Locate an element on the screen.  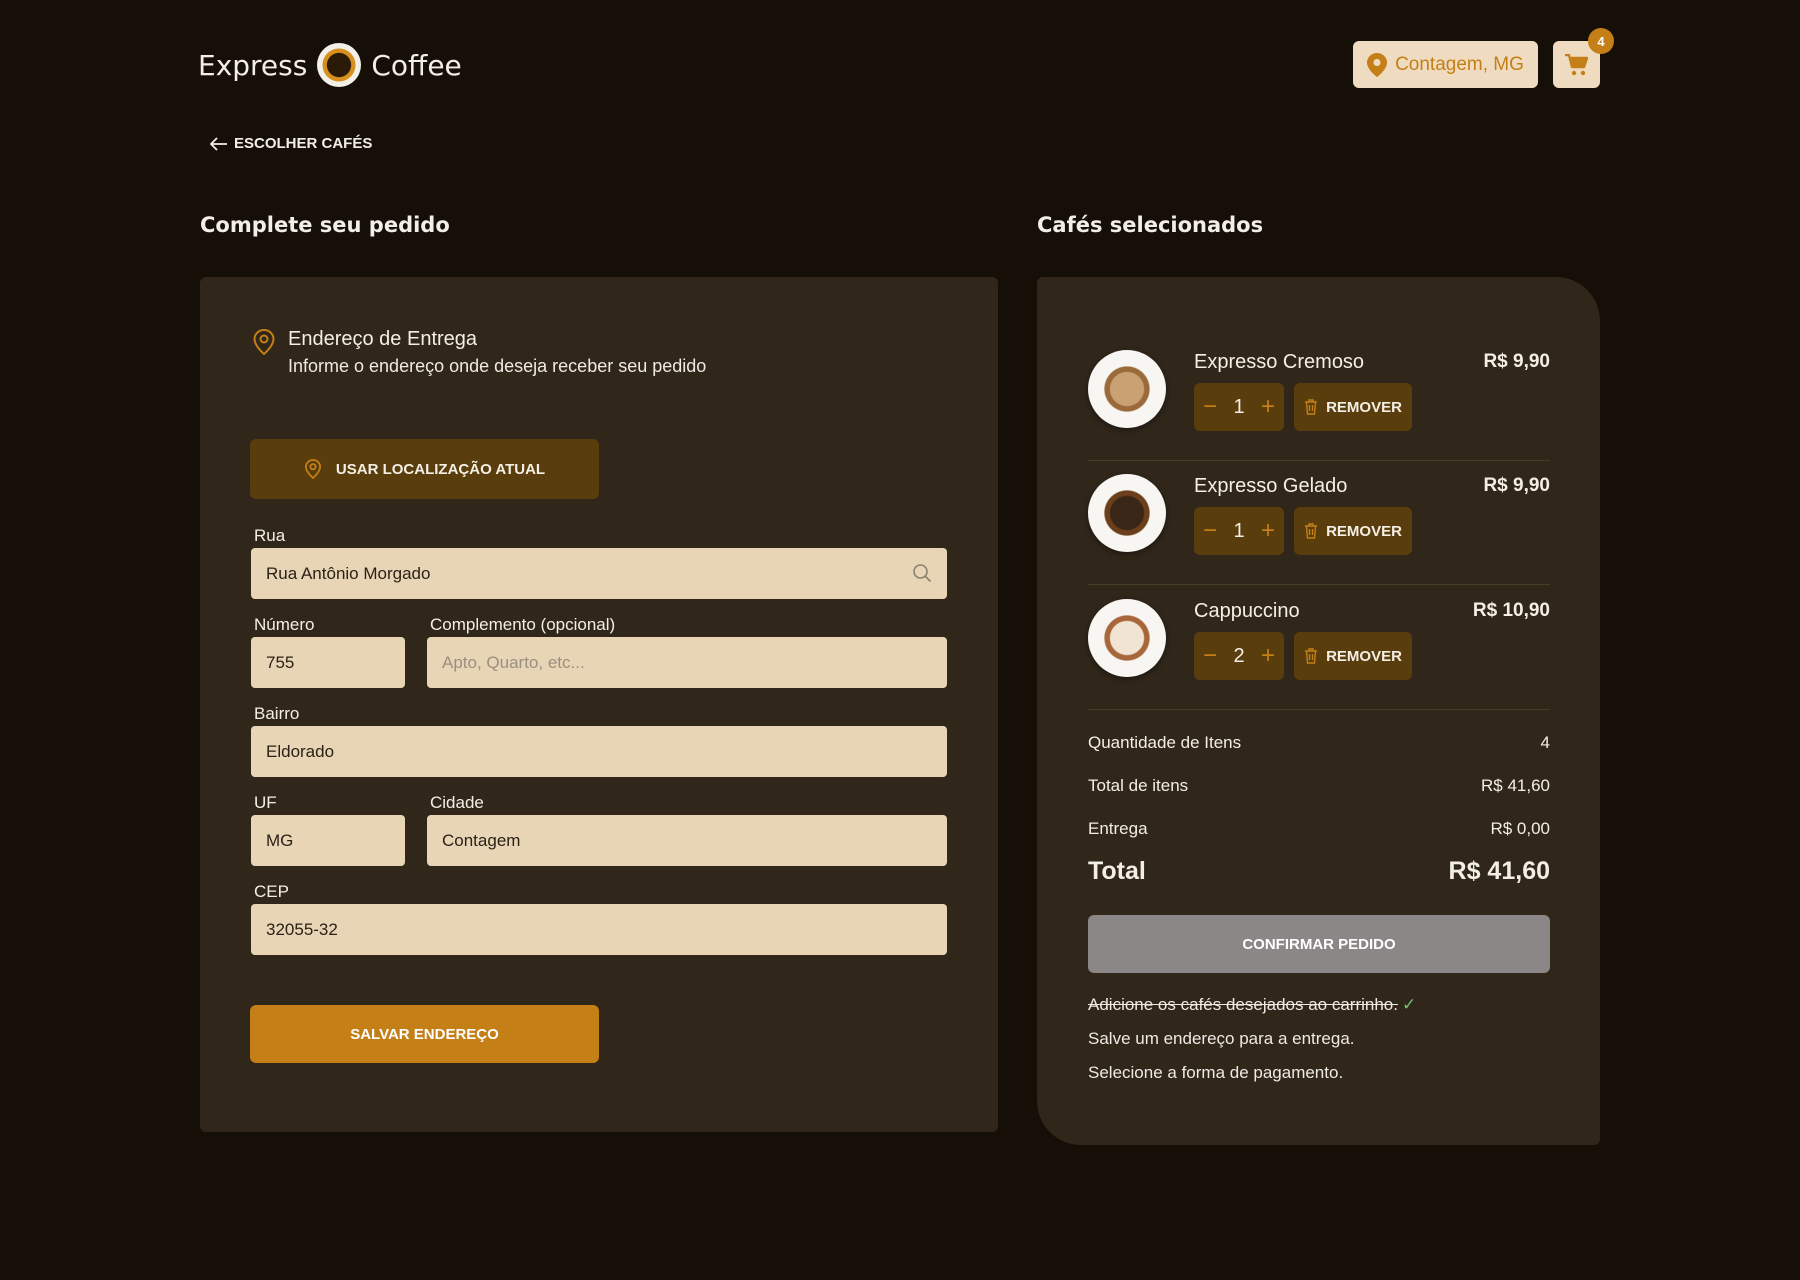
cart-item: Cappuccino R$ 10,90 − 2 + REMOVER is located at coordinates (1319, 648).